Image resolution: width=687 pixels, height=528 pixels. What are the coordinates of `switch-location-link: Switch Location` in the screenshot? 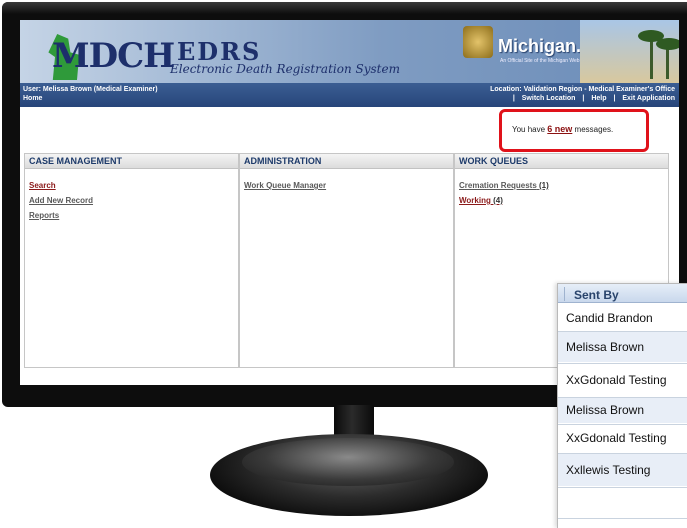 It's located at (549, 98).